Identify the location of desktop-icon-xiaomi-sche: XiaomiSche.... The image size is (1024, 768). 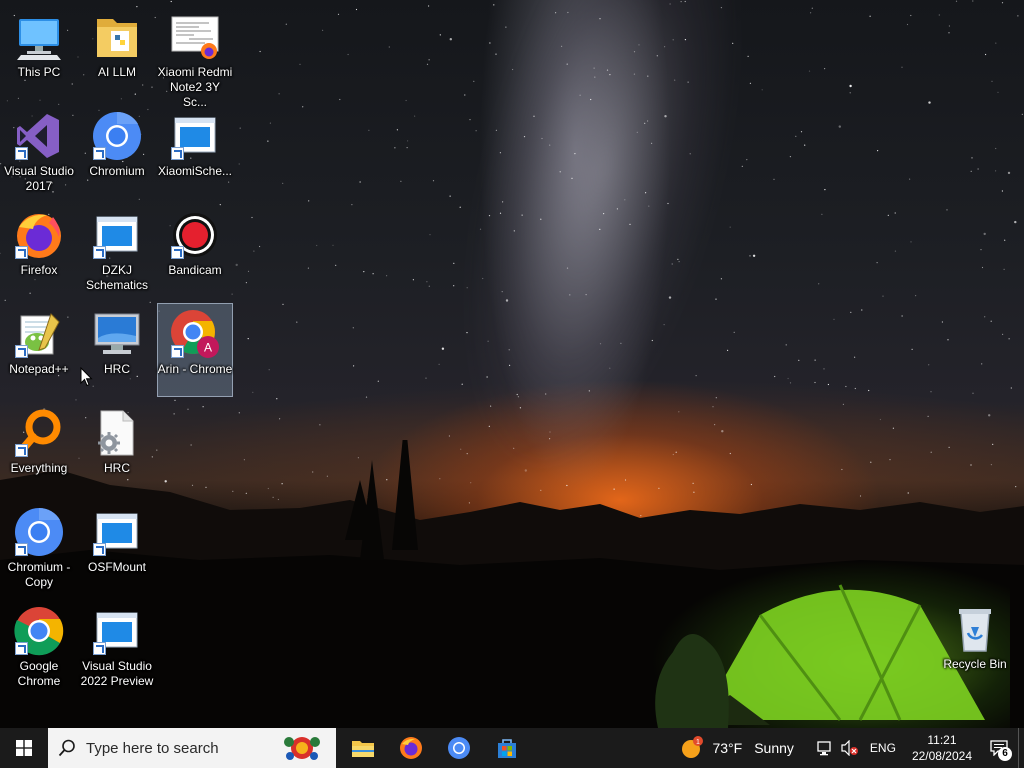
(195, 152).